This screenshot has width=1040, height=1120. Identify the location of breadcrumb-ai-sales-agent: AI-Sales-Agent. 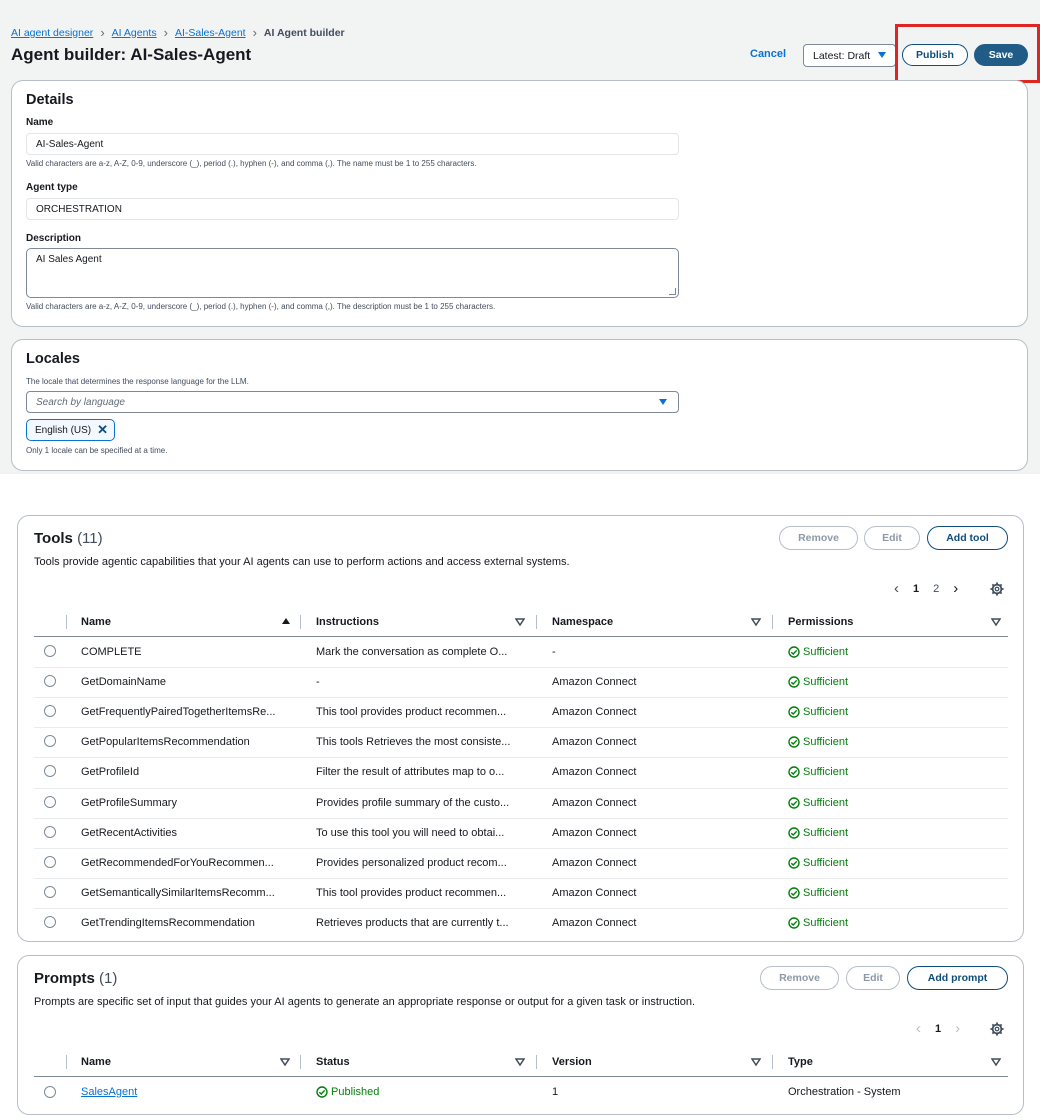
(210, 33).